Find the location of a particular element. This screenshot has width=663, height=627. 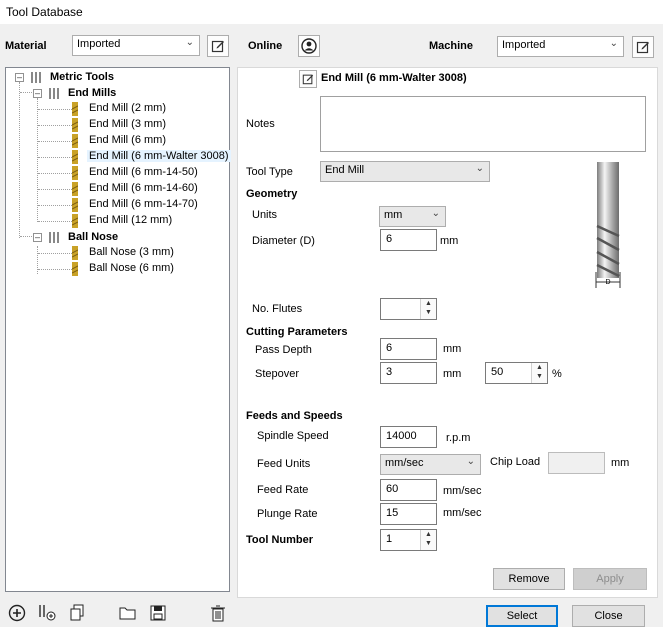

tree-item: End Mill (12 mm) is located at coordinates (130, 220).